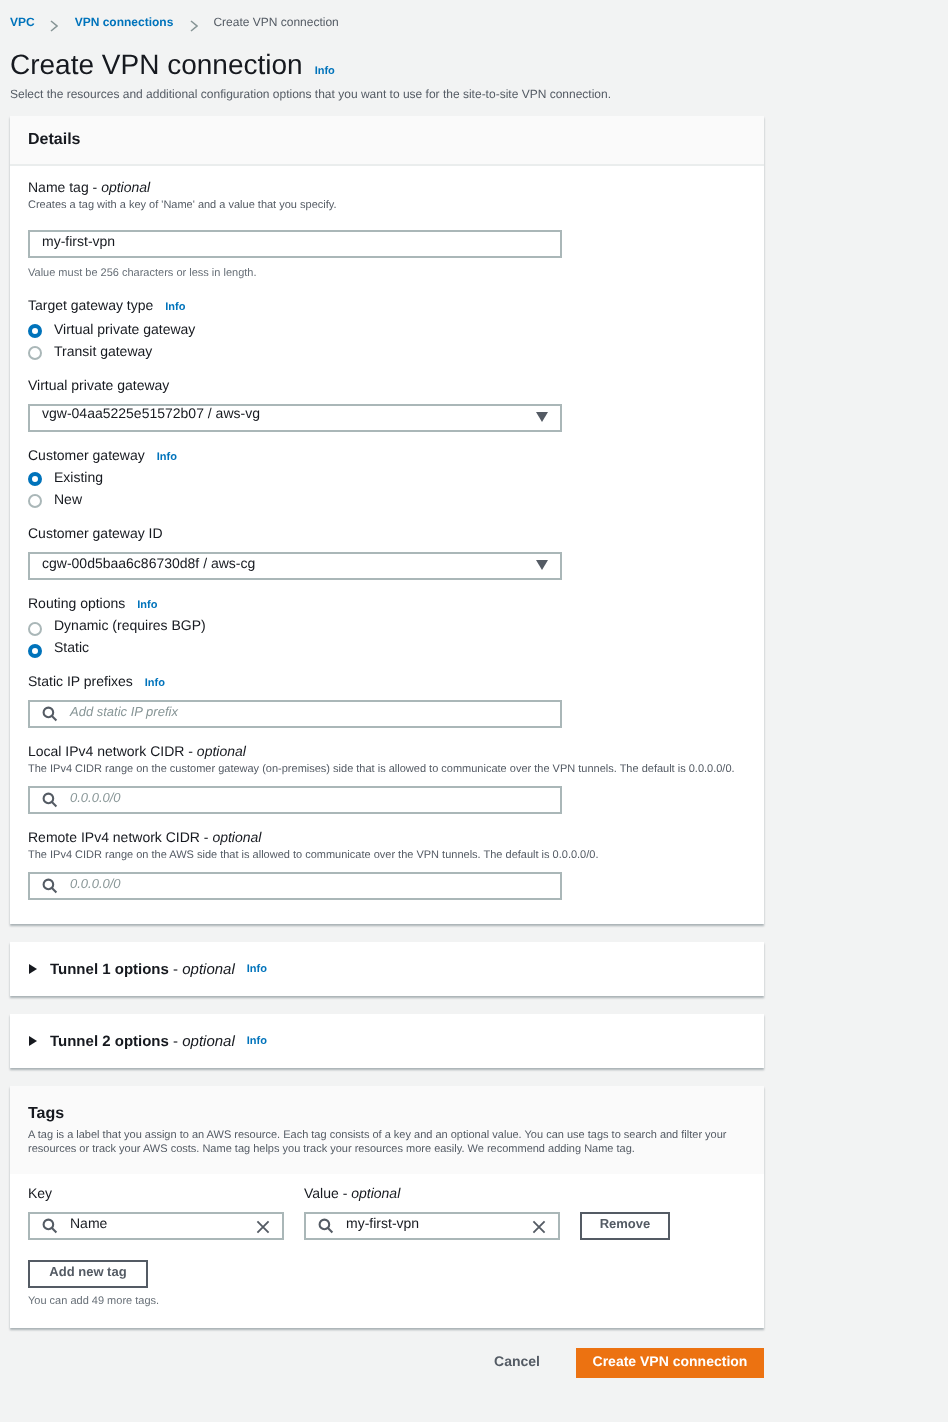  What do you see at coordinates (47, 1114) in the screenshot?
I see `panel-heading: Tags` at bounding box center [47, 1114].